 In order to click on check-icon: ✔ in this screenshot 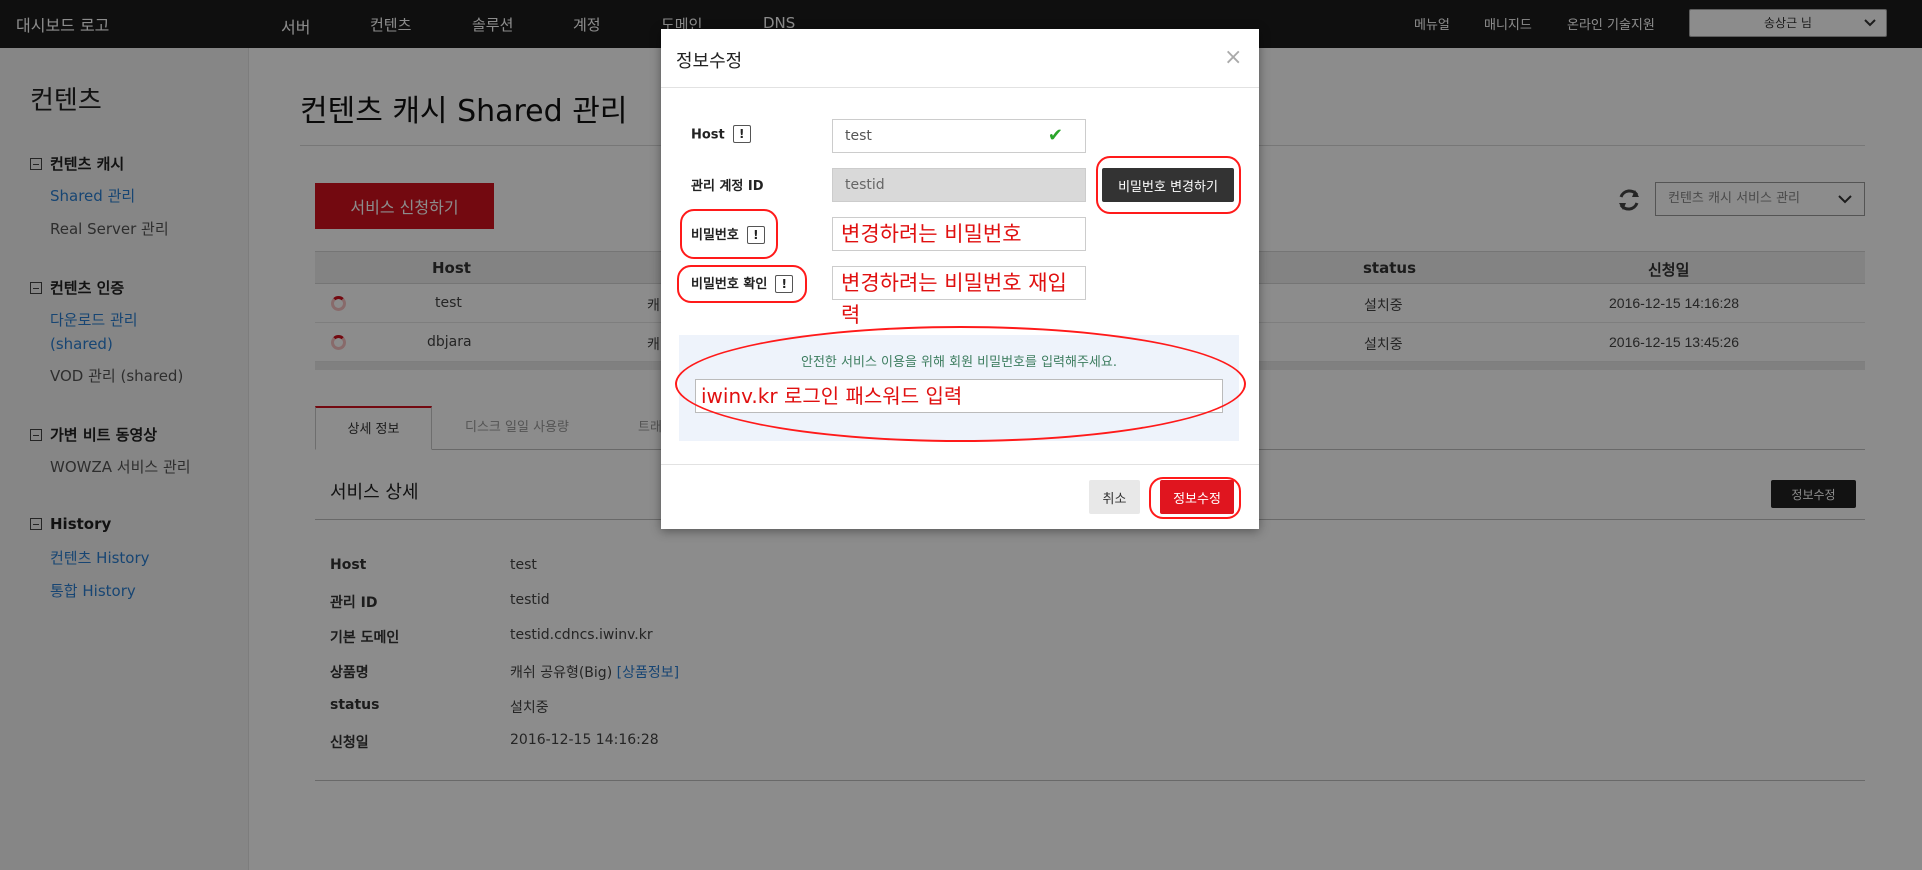, I will do `click(1055, 135)`.